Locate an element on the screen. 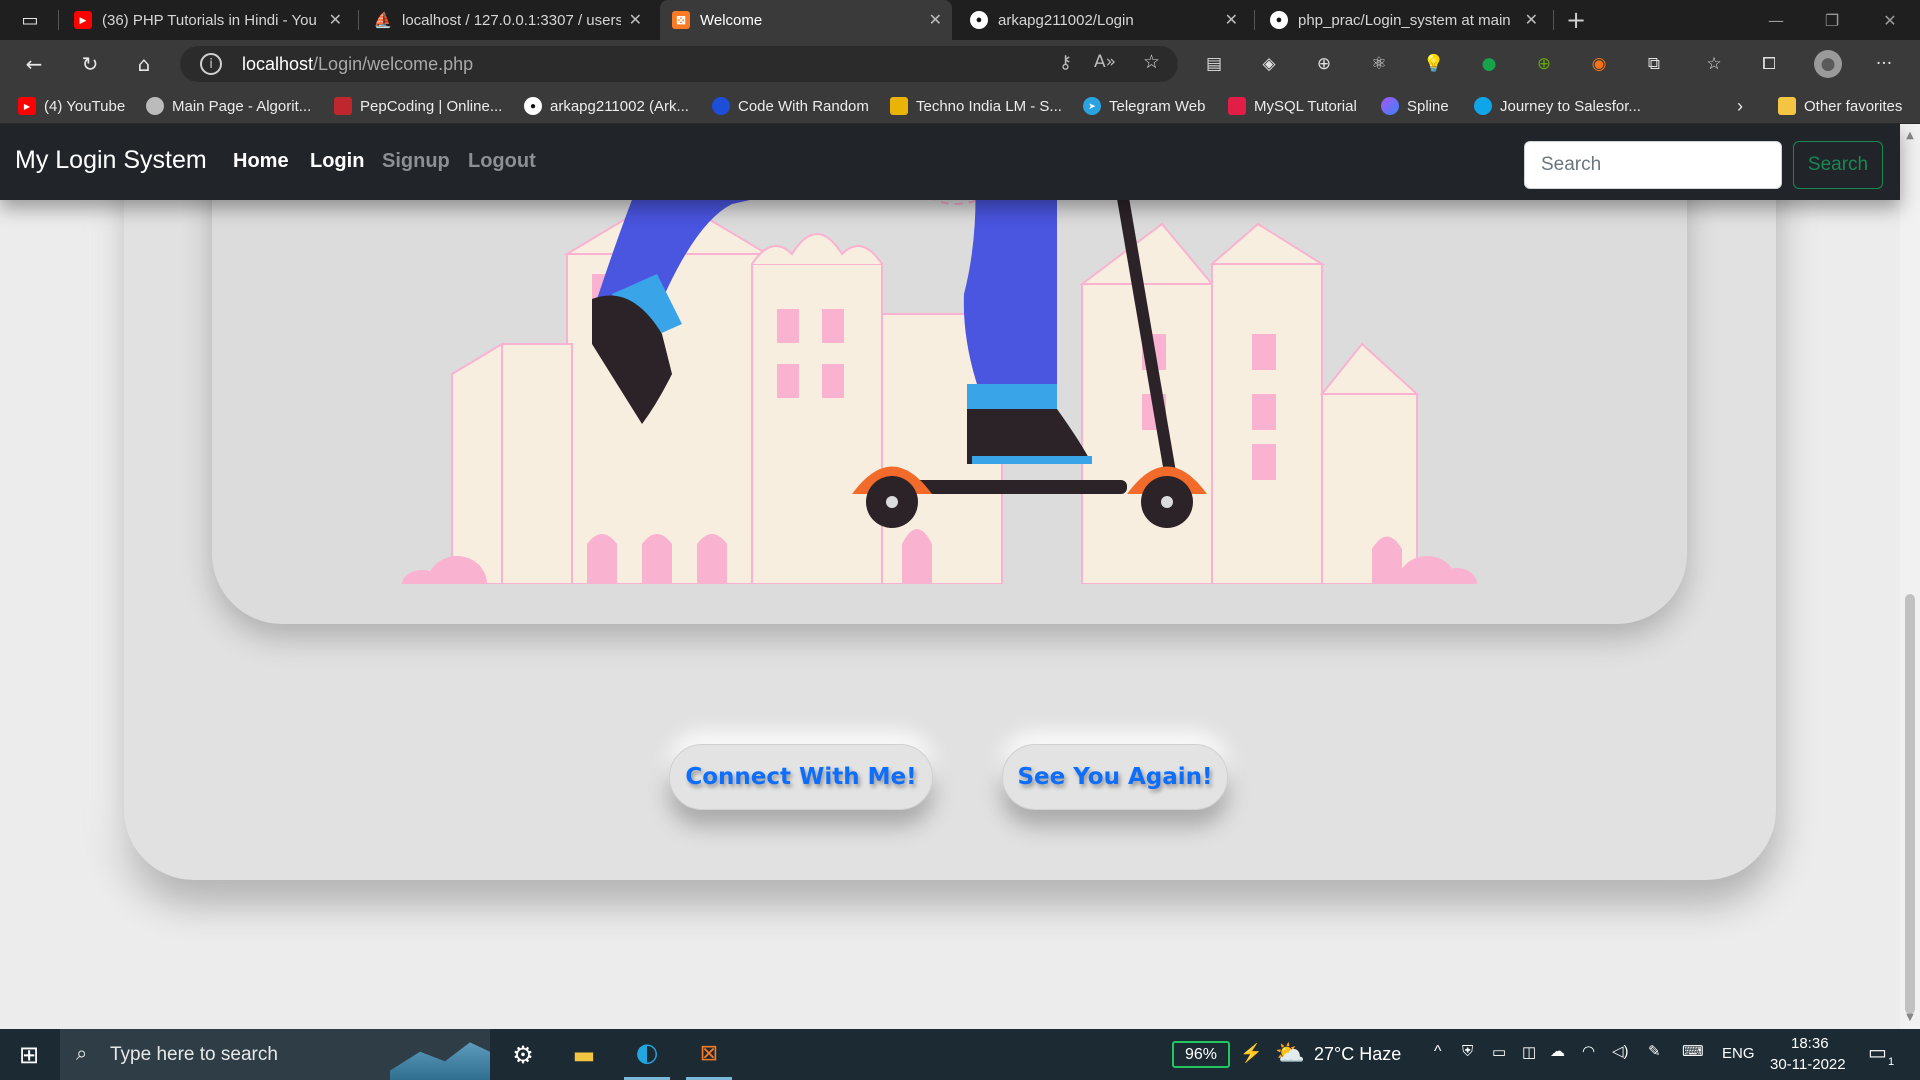  spline-icon is located at coordinates (1390, 106).